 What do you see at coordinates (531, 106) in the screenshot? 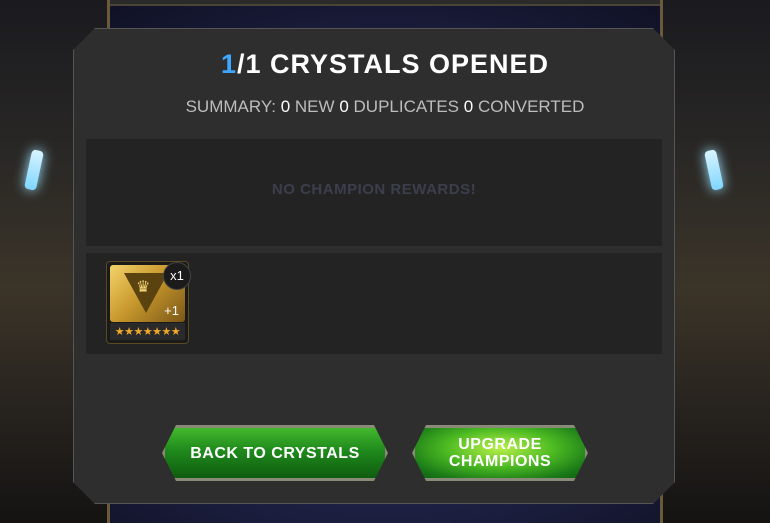
I see `converted-label: CONVERTED` at bounding box center [531, 106].